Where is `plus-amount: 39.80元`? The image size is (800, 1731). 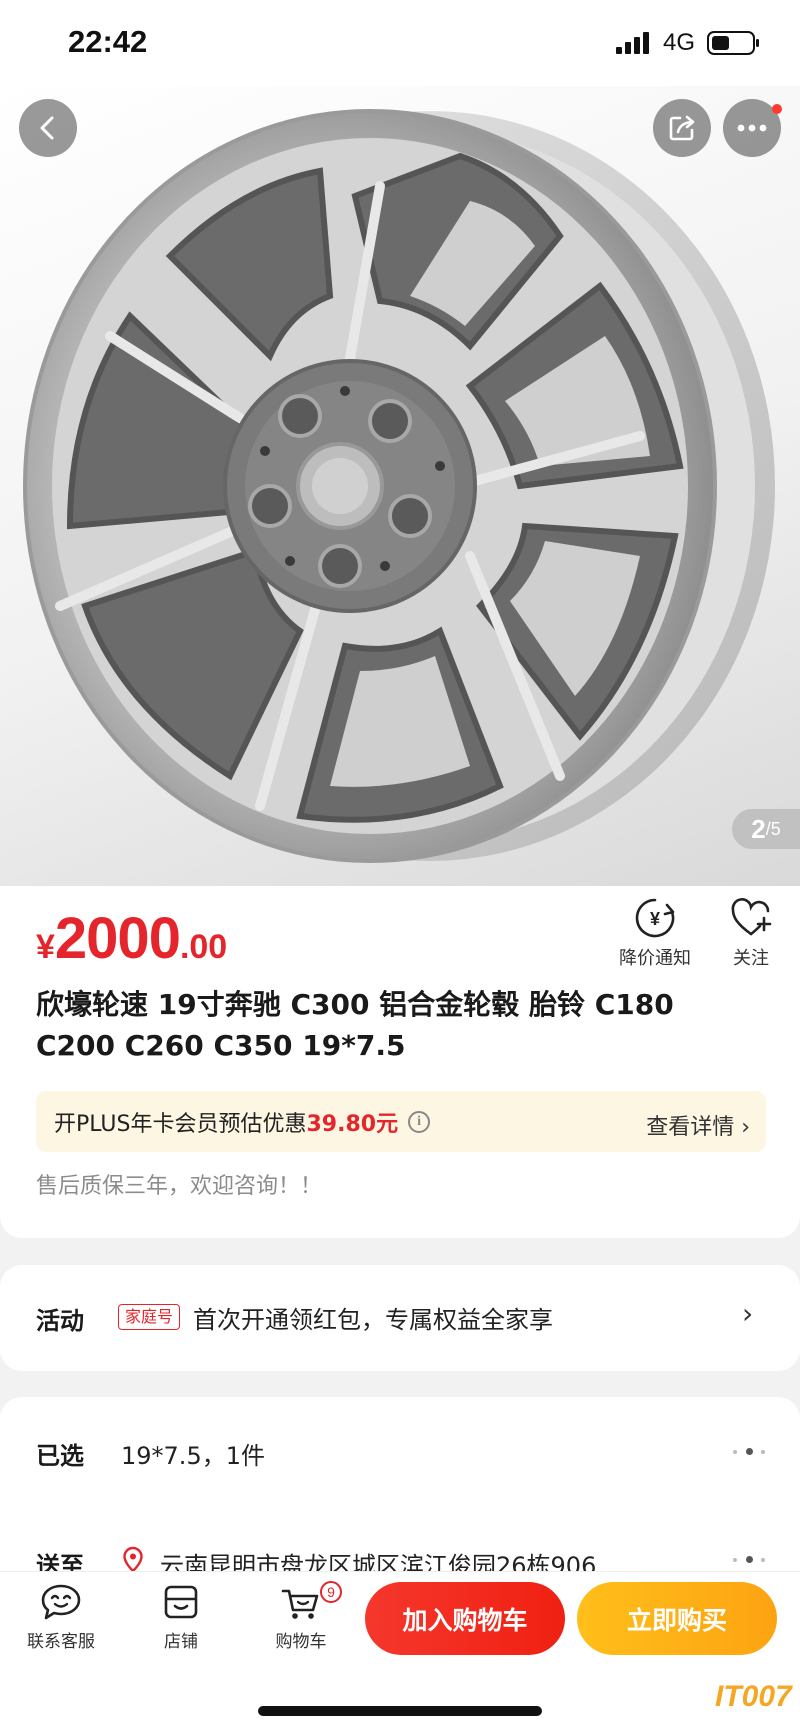 plus-amount: 39.80元 is located at coordinates (352, 1124).